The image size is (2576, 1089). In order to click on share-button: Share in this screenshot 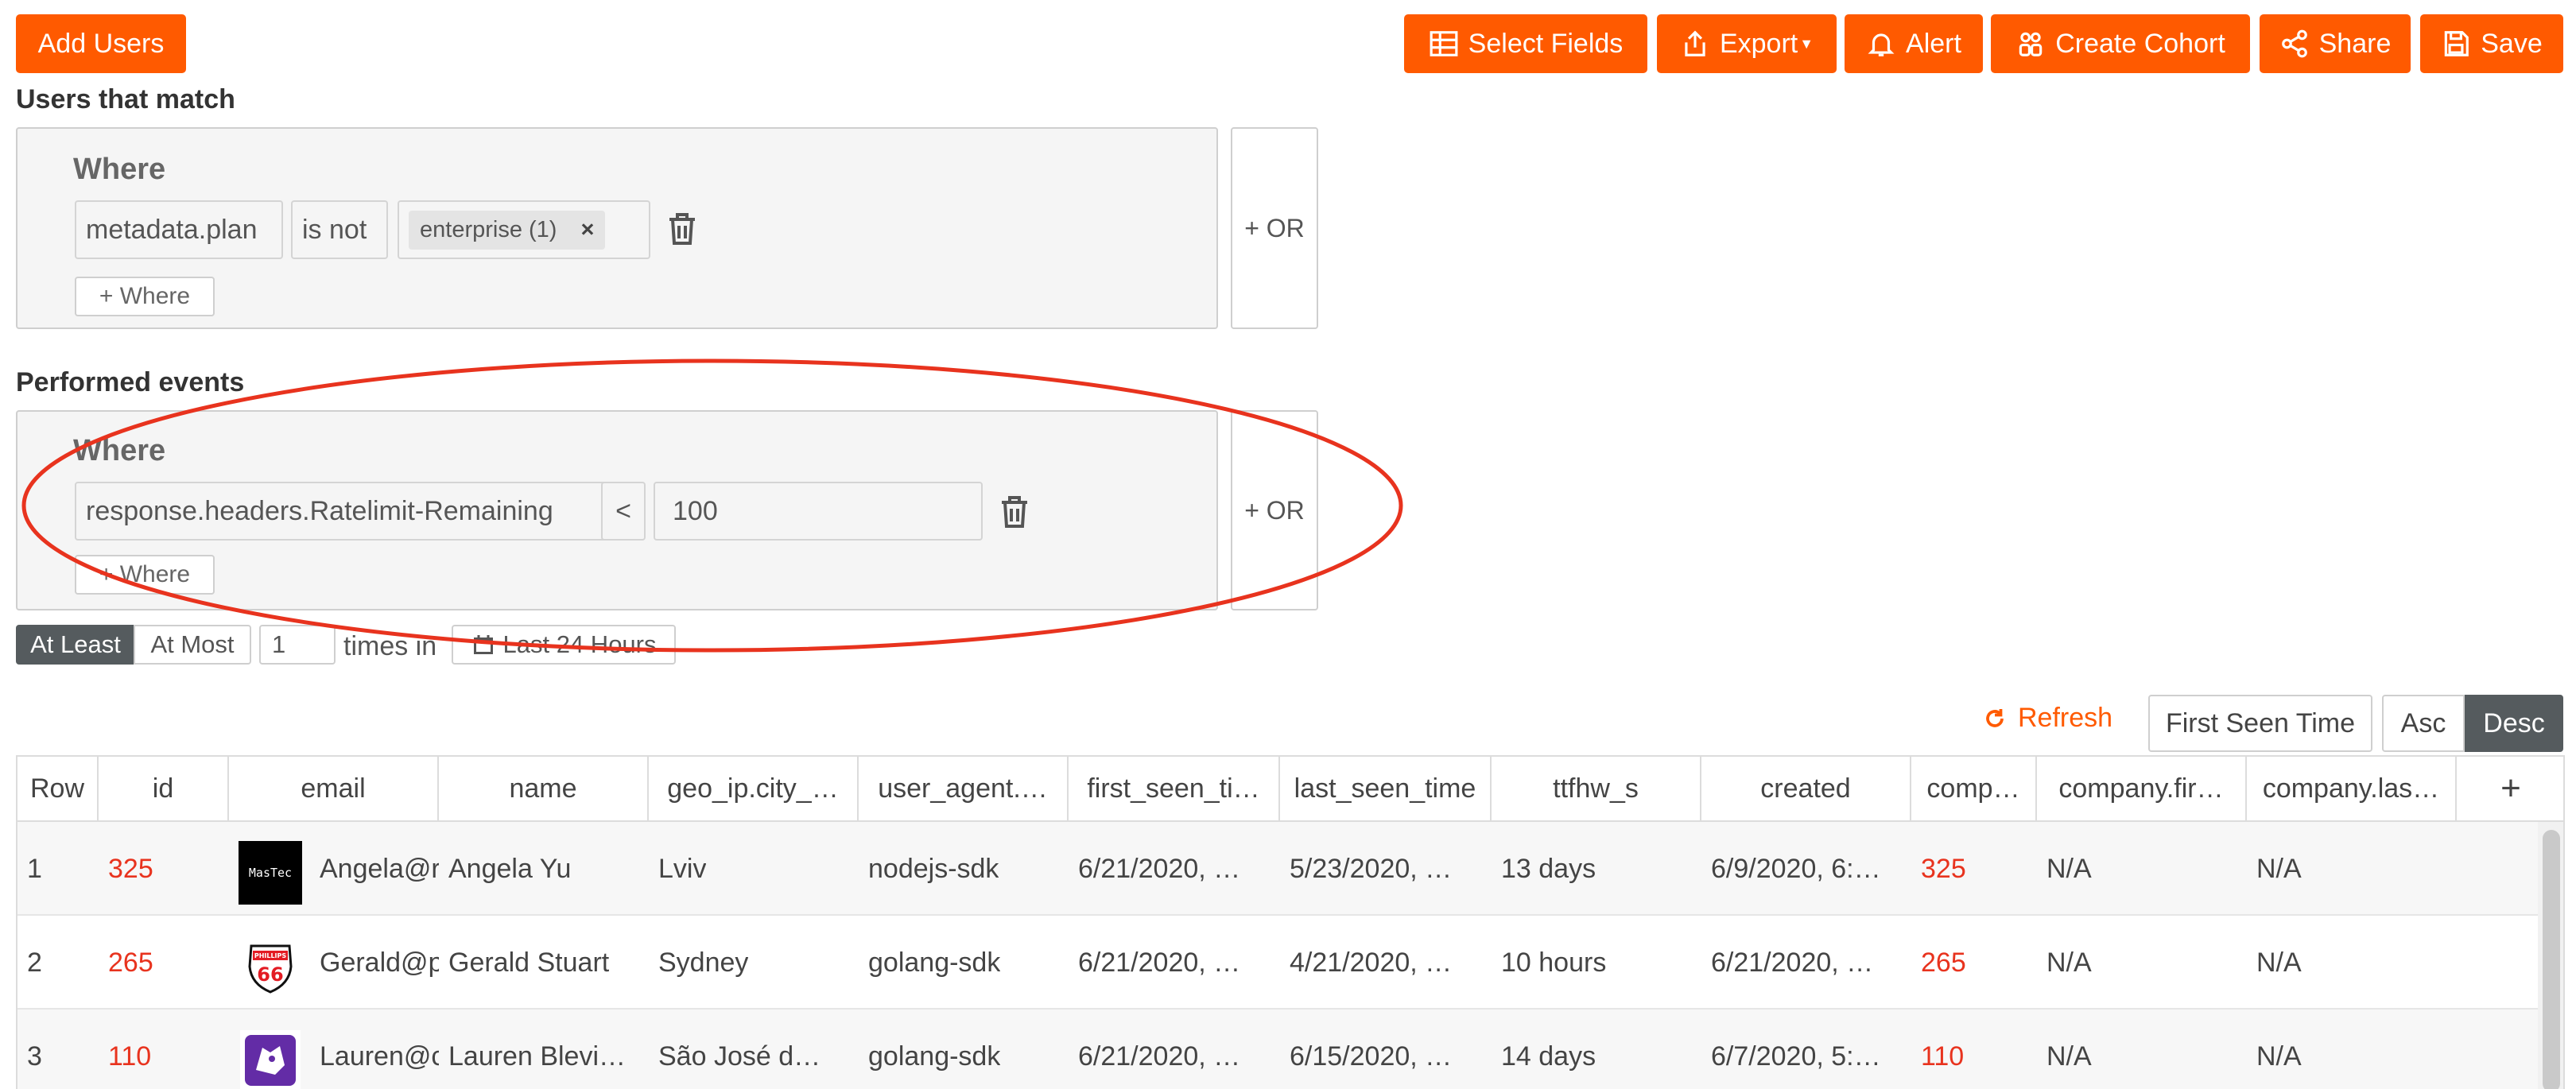, I will do `click(2335, 43)`.